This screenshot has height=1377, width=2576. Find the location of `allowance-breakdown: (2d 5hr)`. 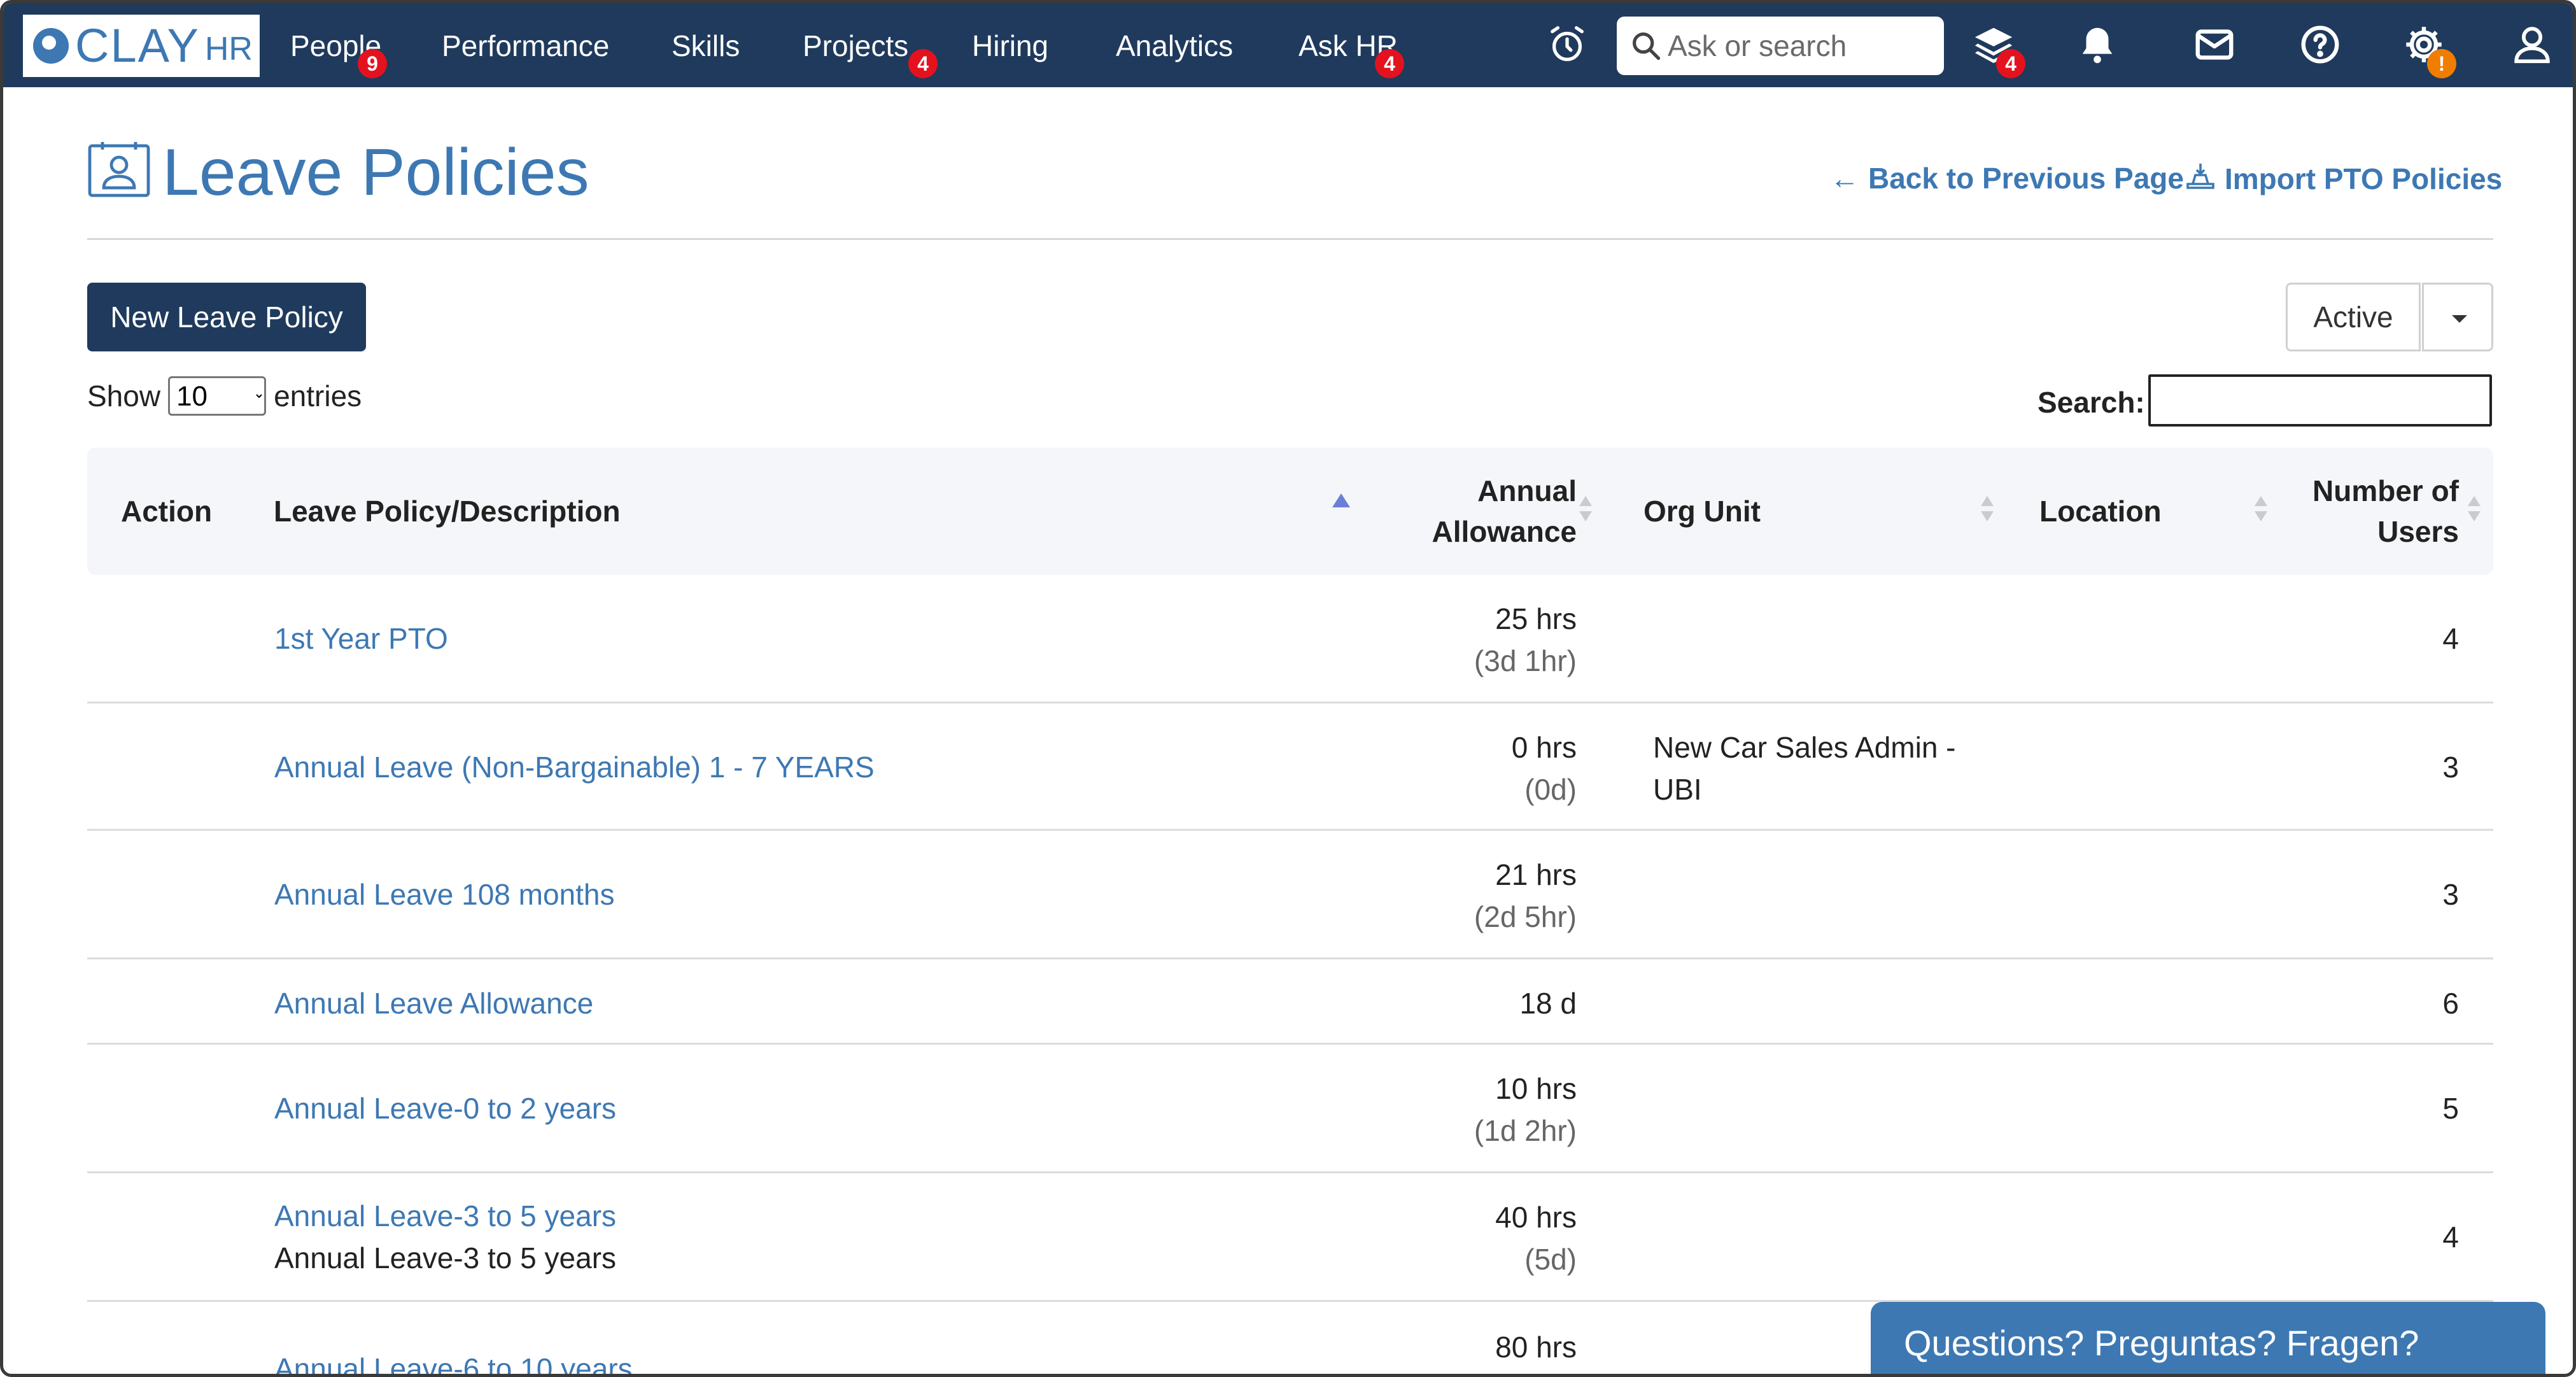

allowance-breakdown: (2d 5hr) is located at coordinates (1526, 916).